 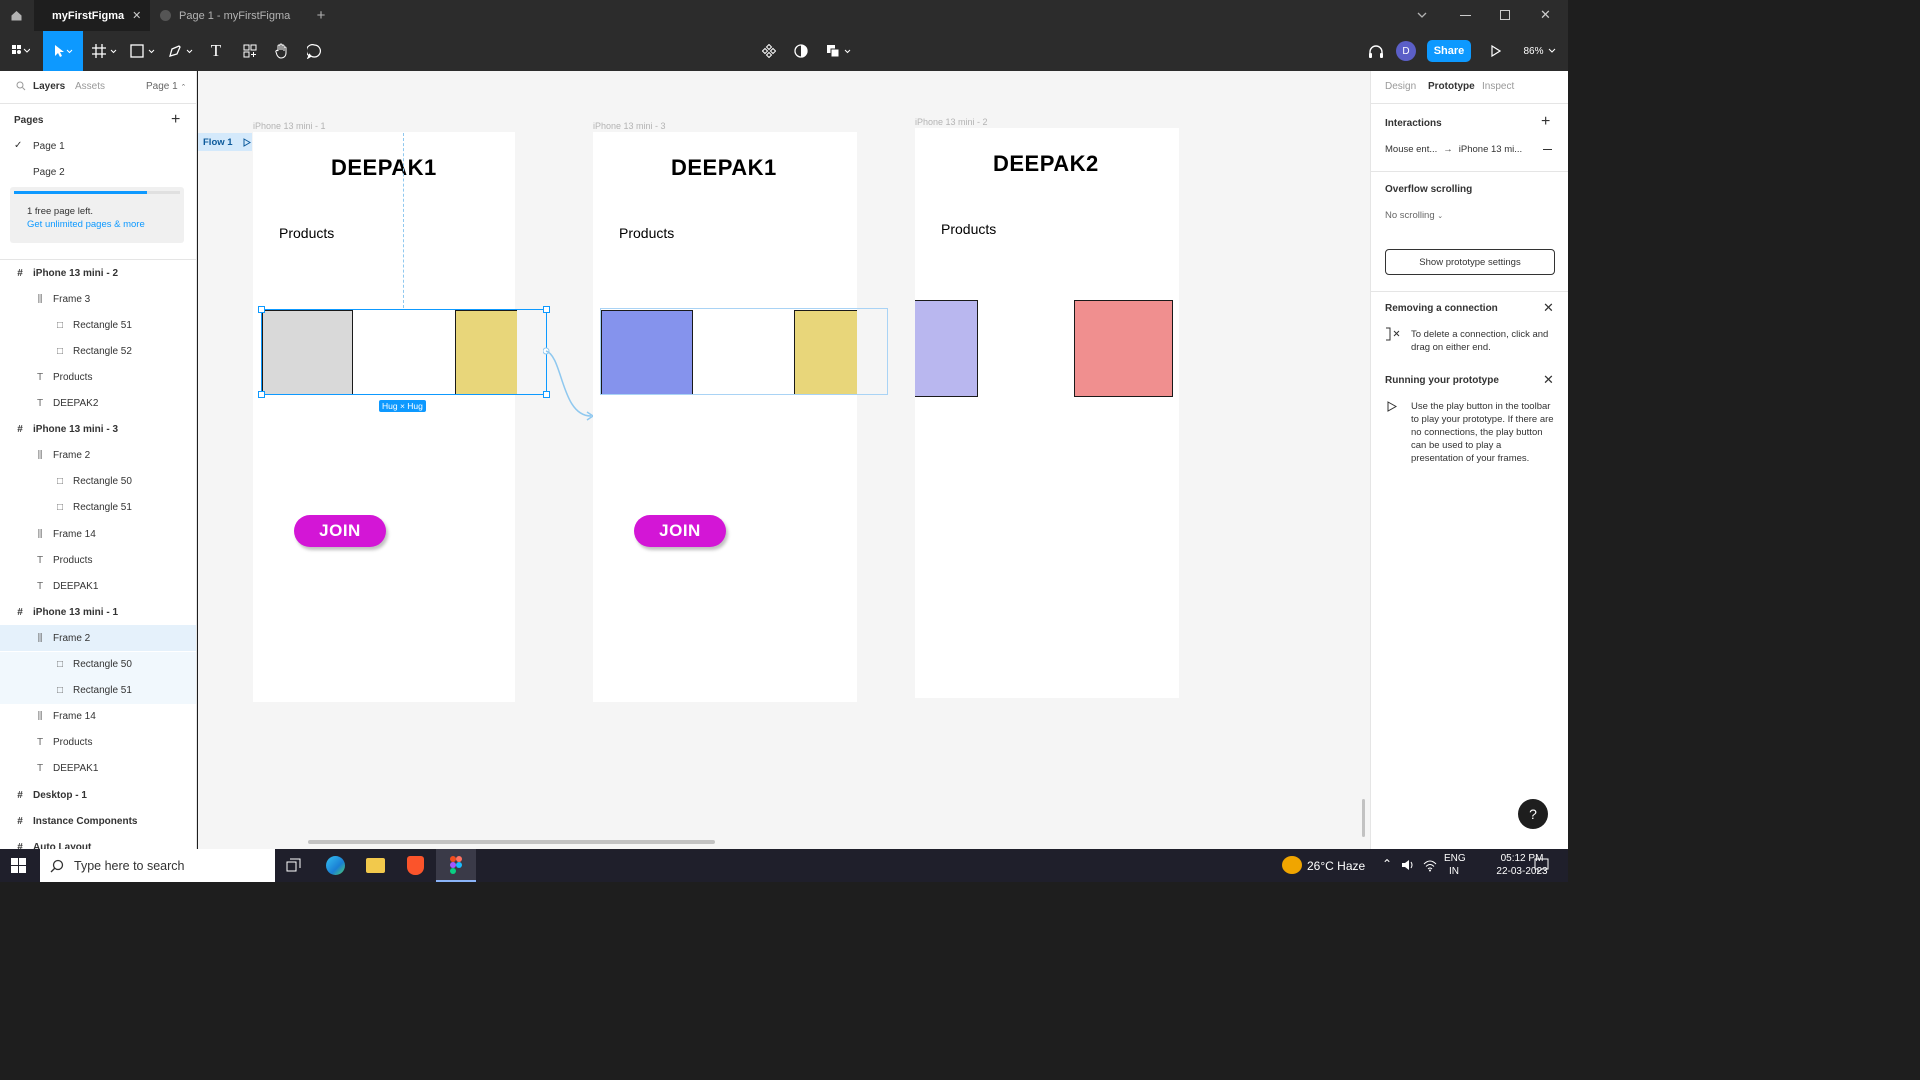 I want to click on windows-start-icon, so click(x=19, y=866).